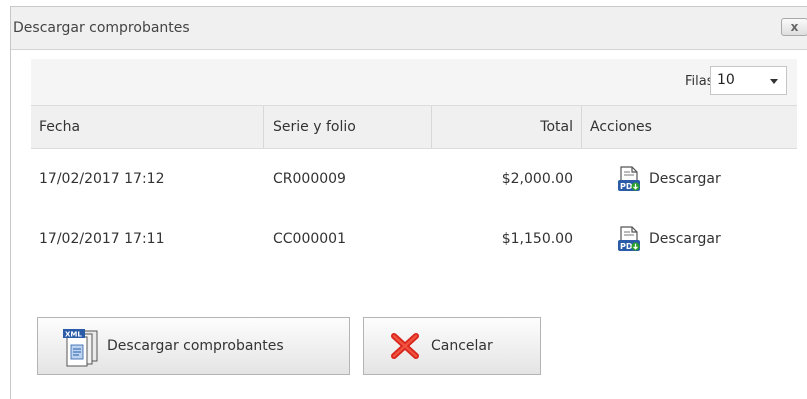 This screenshot has height=399, width=807. What do you see at coordinates (537, 179) in the screenshot?
I see `cell-total: $2,000.00` at bounding box center [537, 179].